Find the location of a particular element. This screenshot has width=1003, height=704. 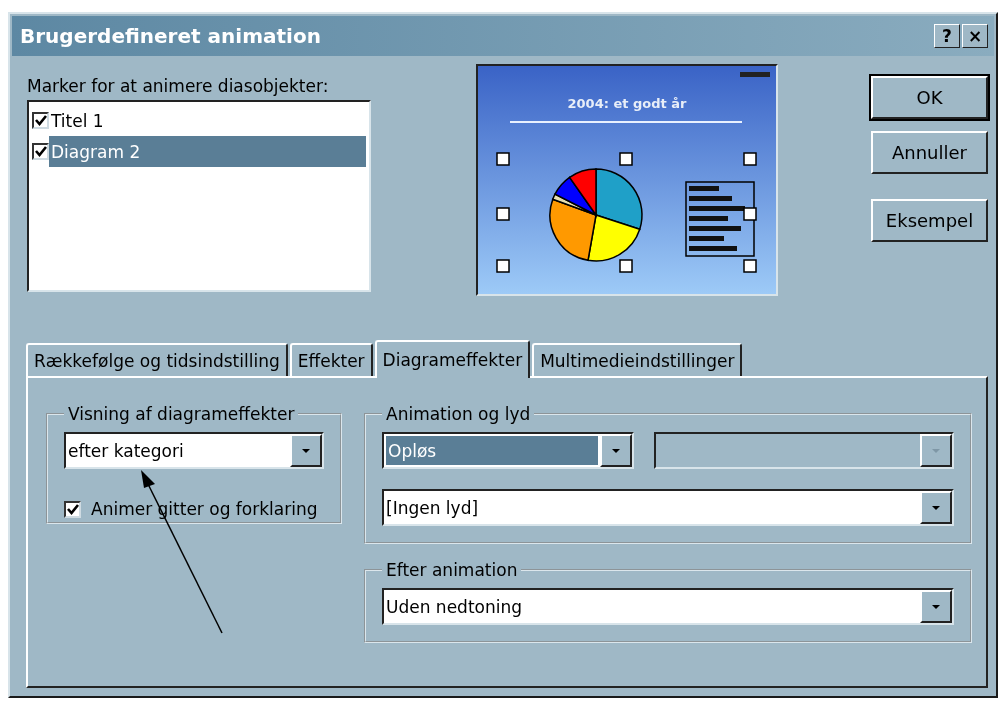

dropdown: Uden nedtoning is located at coordinates (668, 606).